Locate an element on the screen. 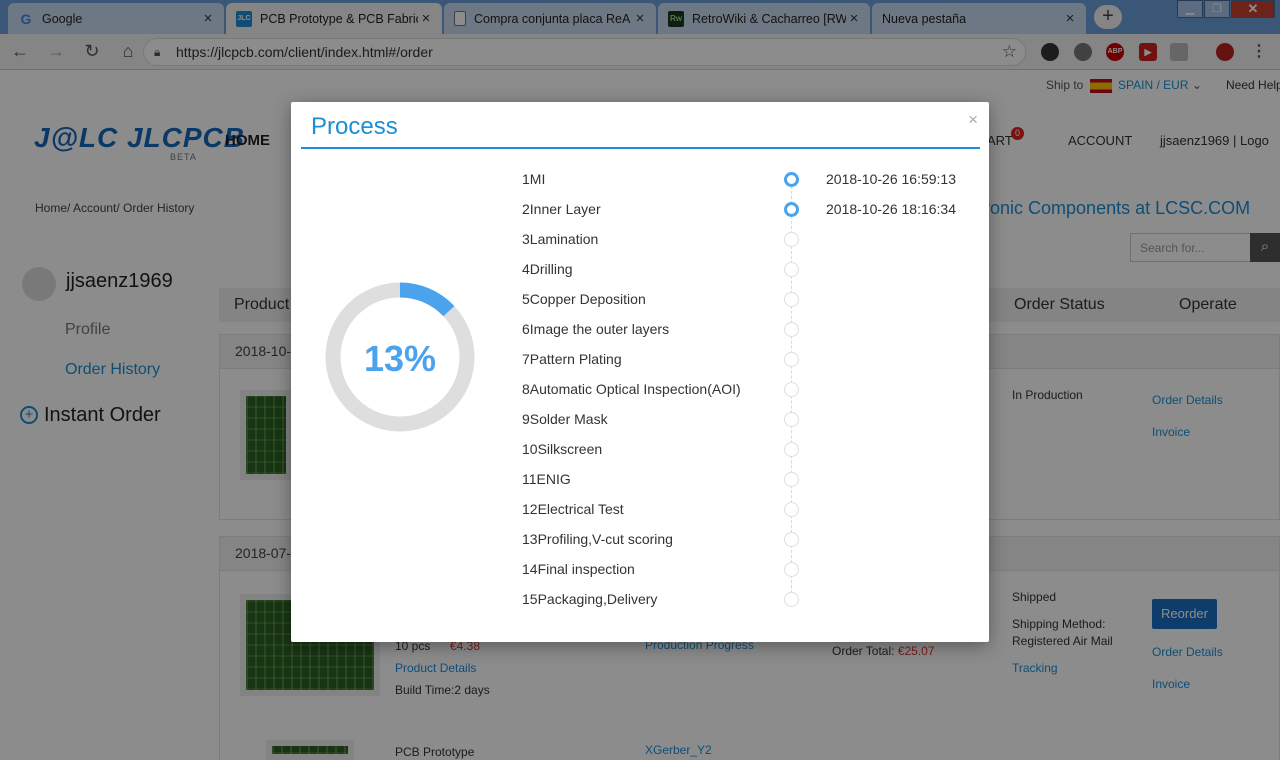  process-step-label: 10Silkscreen is located at coordinates (562, 449).